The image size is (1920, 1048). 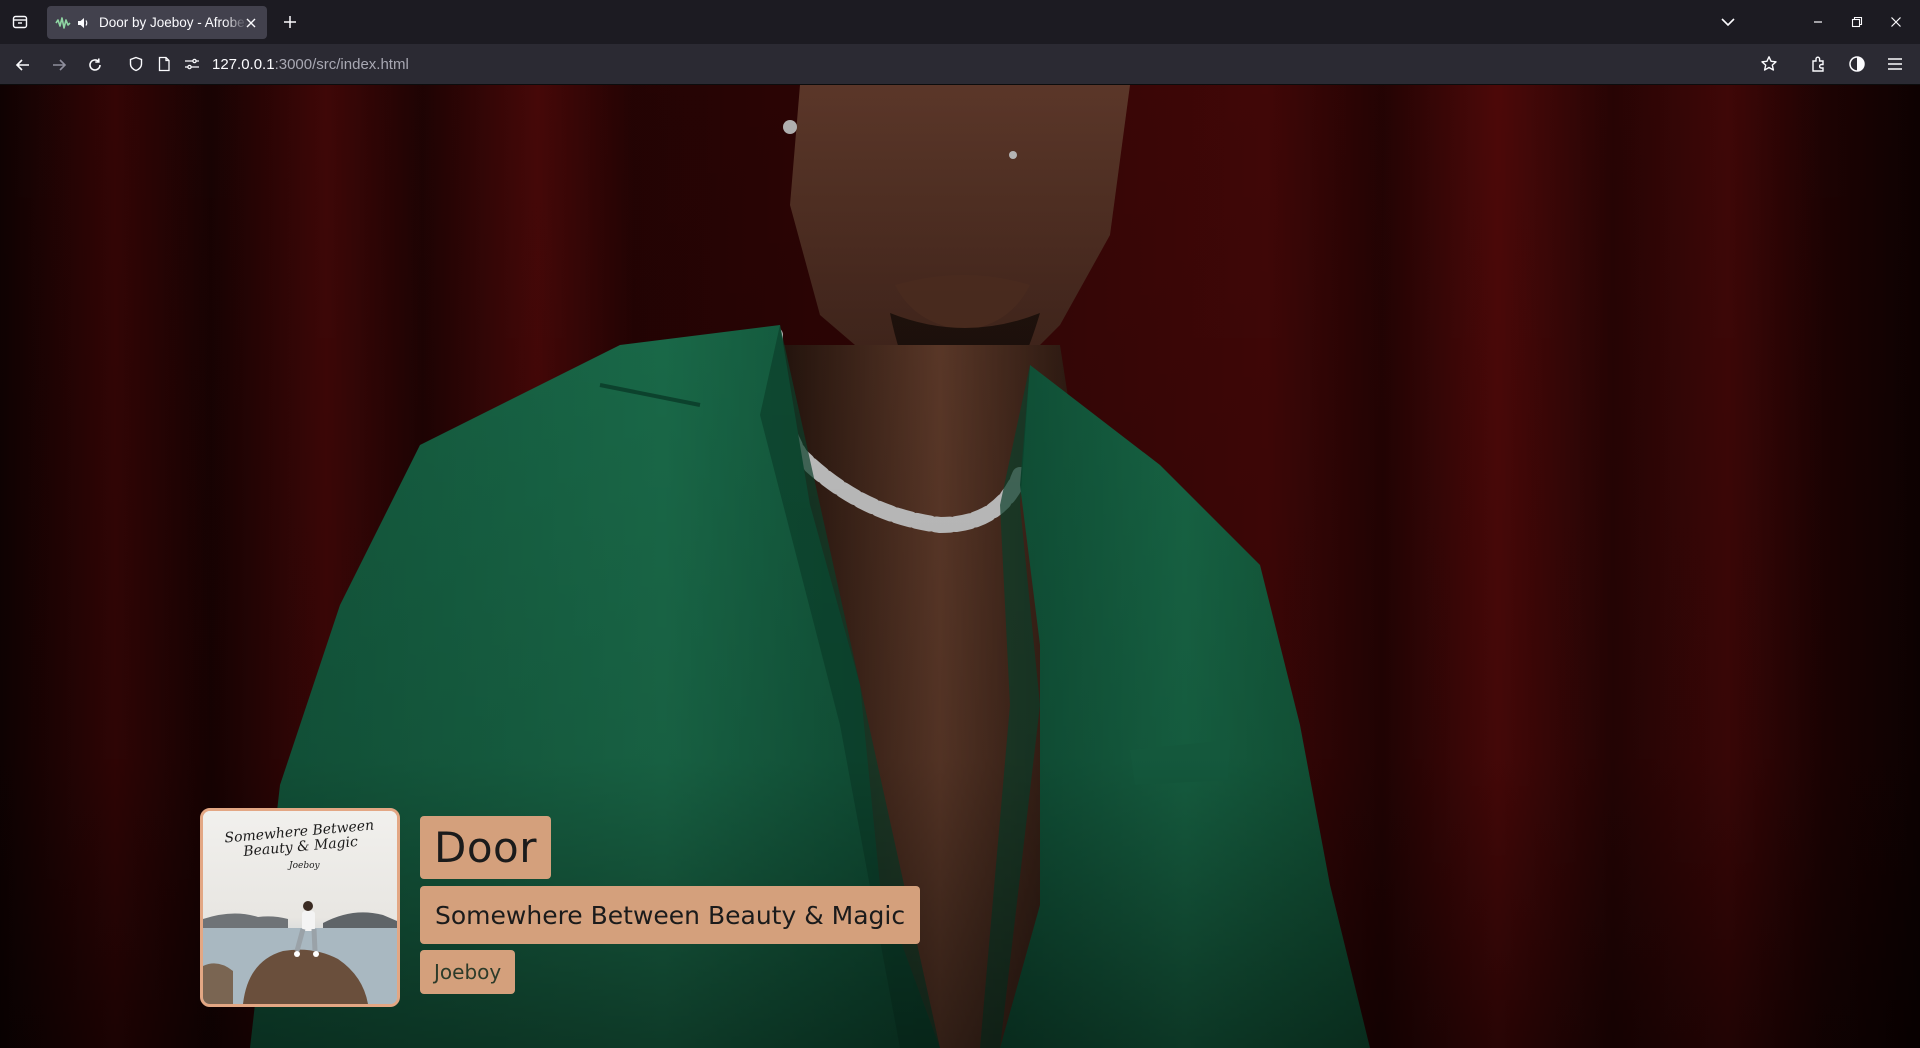 I want to click on bookmark-star-icon, so click(x=1769, y=64).